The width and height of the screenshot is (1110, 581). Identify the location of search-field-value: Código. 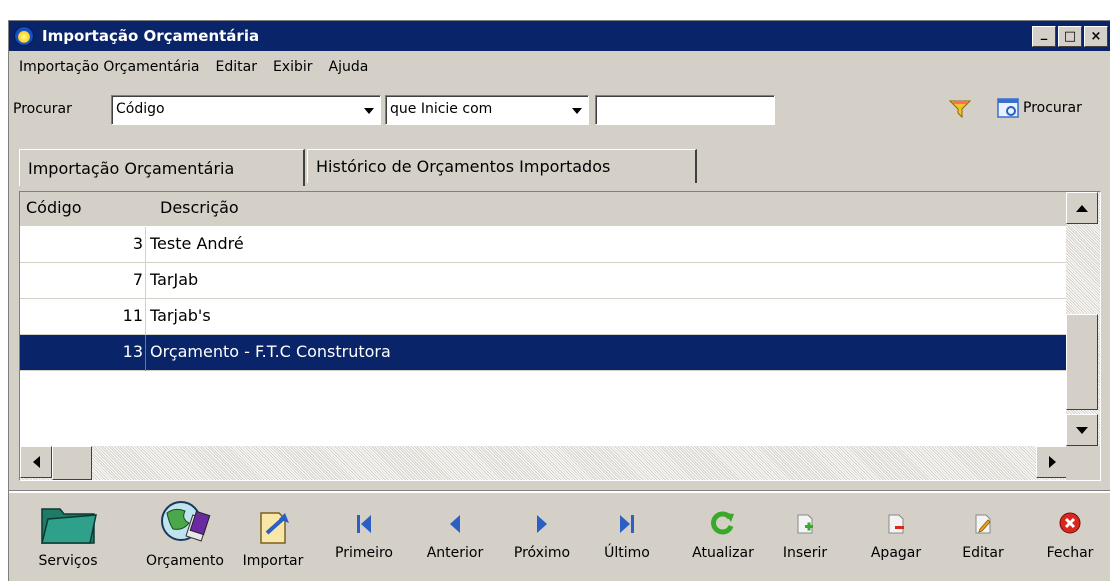
(140, 109).